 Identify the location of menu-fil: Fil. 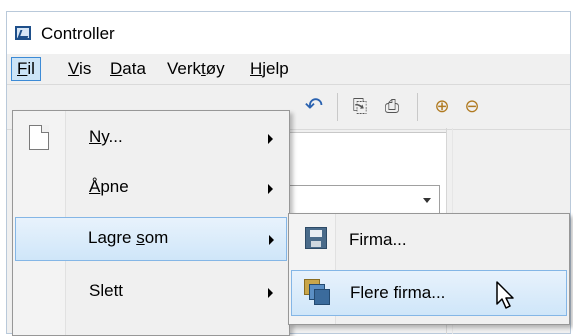
(26, 69).